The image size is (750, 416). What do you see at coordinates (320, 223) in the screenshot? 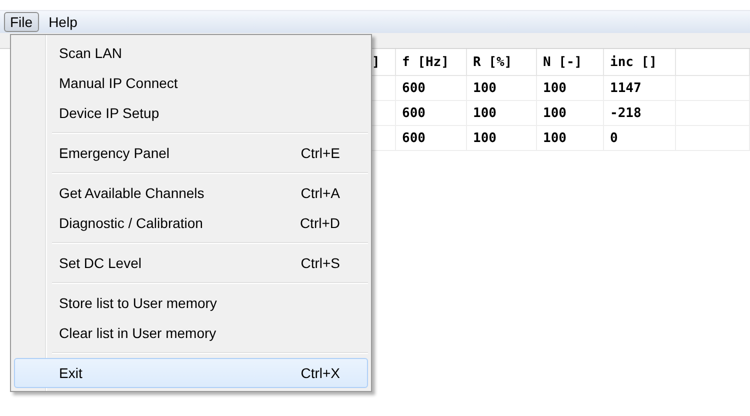
I see `shortcut-label: Ctrl+D` at bounding box center [320, 223].